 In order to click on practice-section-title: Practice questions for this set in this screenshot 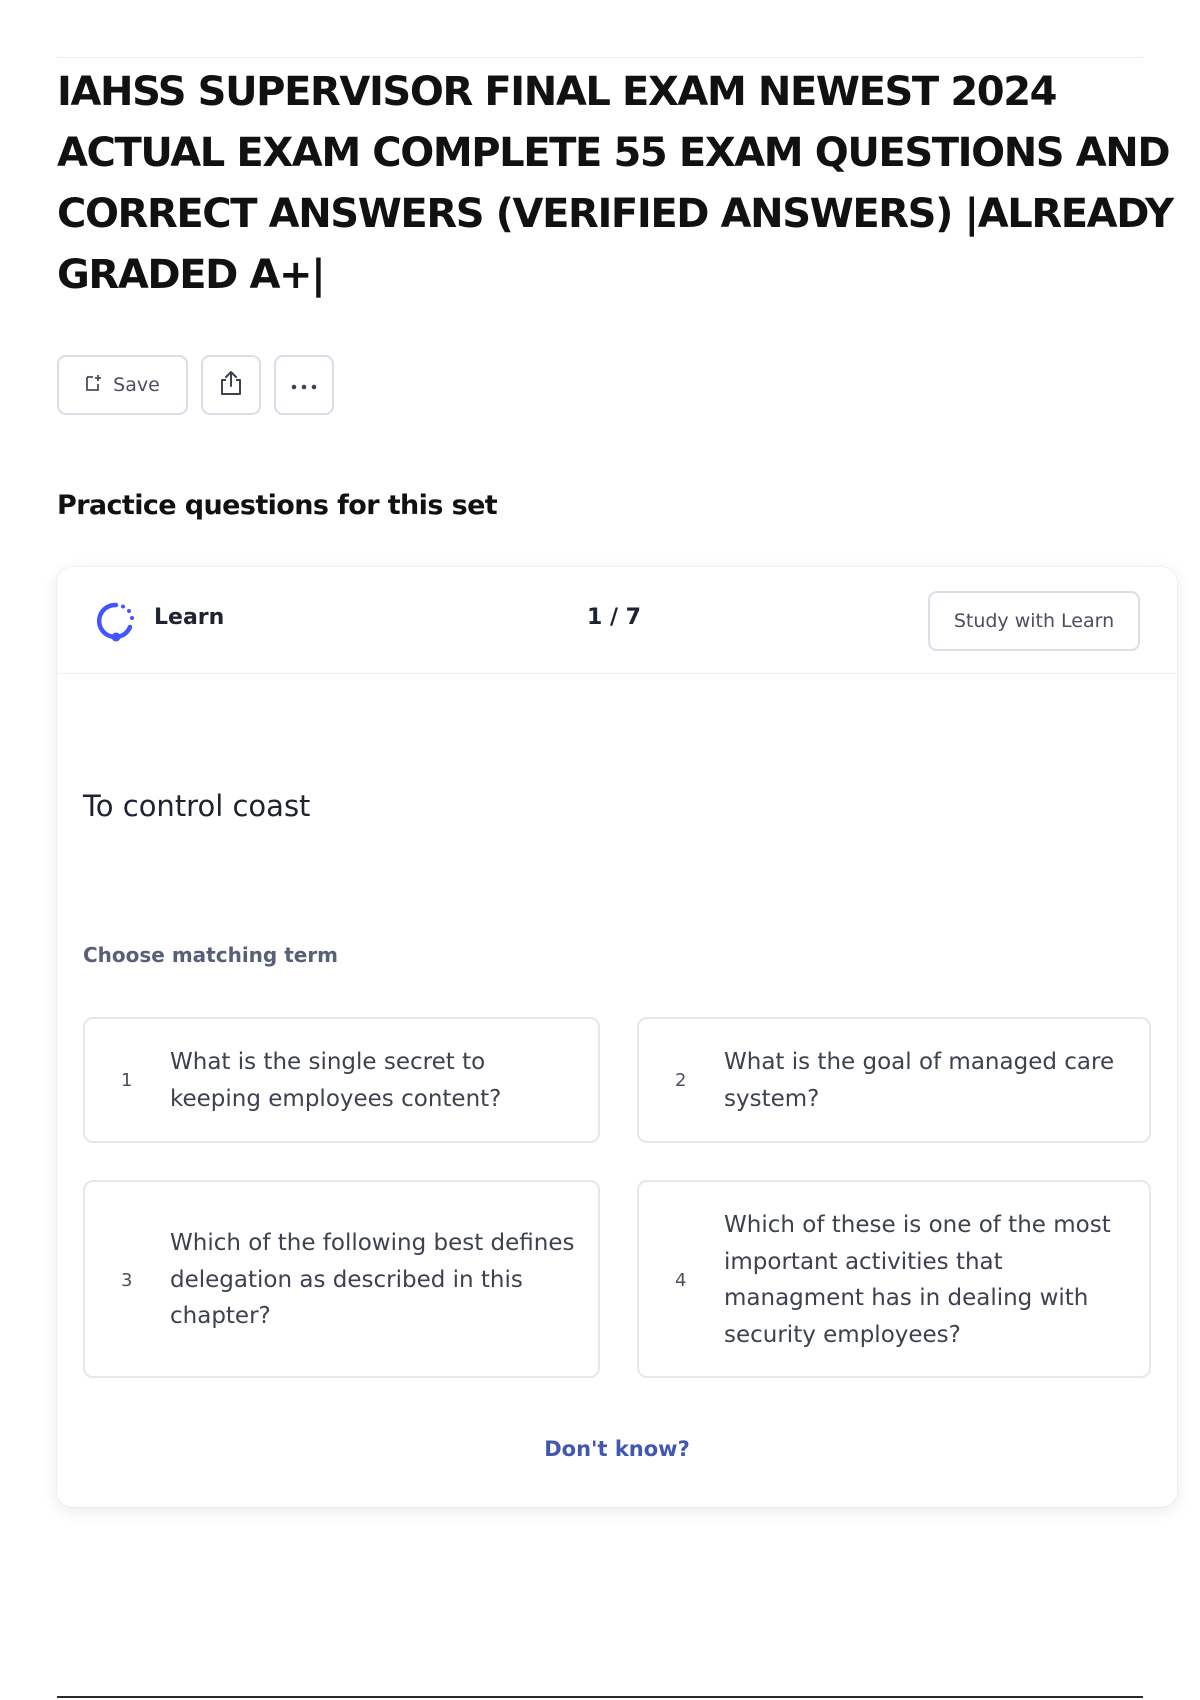, I will do `click(277, 505)`.